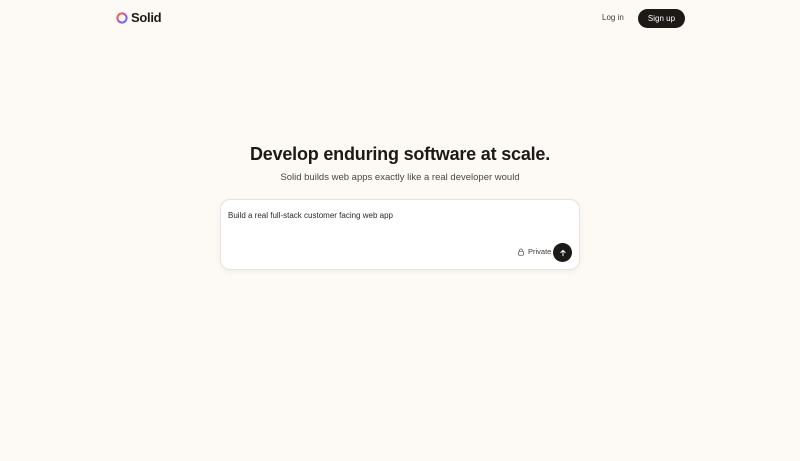 The height and width of the screenshot is (461, 800). What do you see at coordinates (398, 215) in the screenshot?
I see `prompt-input` at bounding box center [398, 215].